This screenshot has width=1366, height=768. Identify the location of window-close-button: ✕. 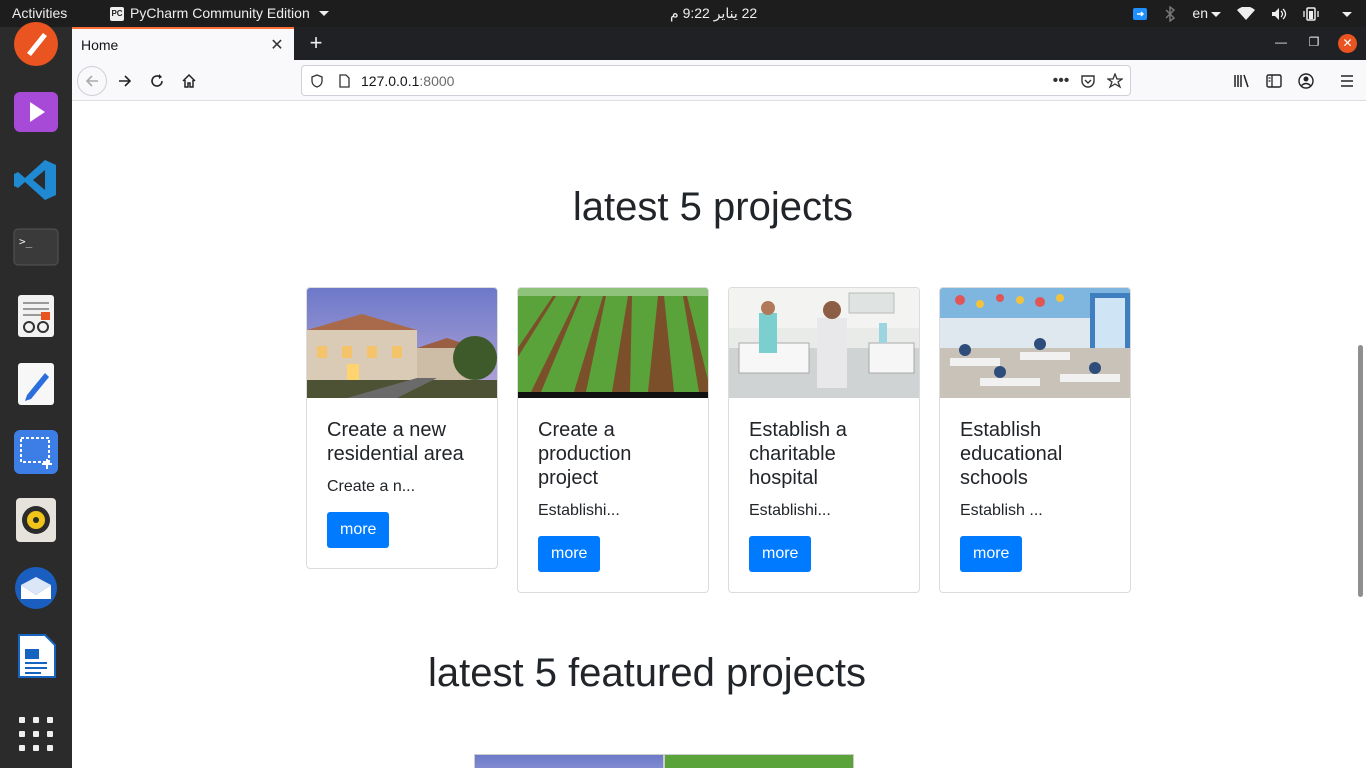
(1347, 43).